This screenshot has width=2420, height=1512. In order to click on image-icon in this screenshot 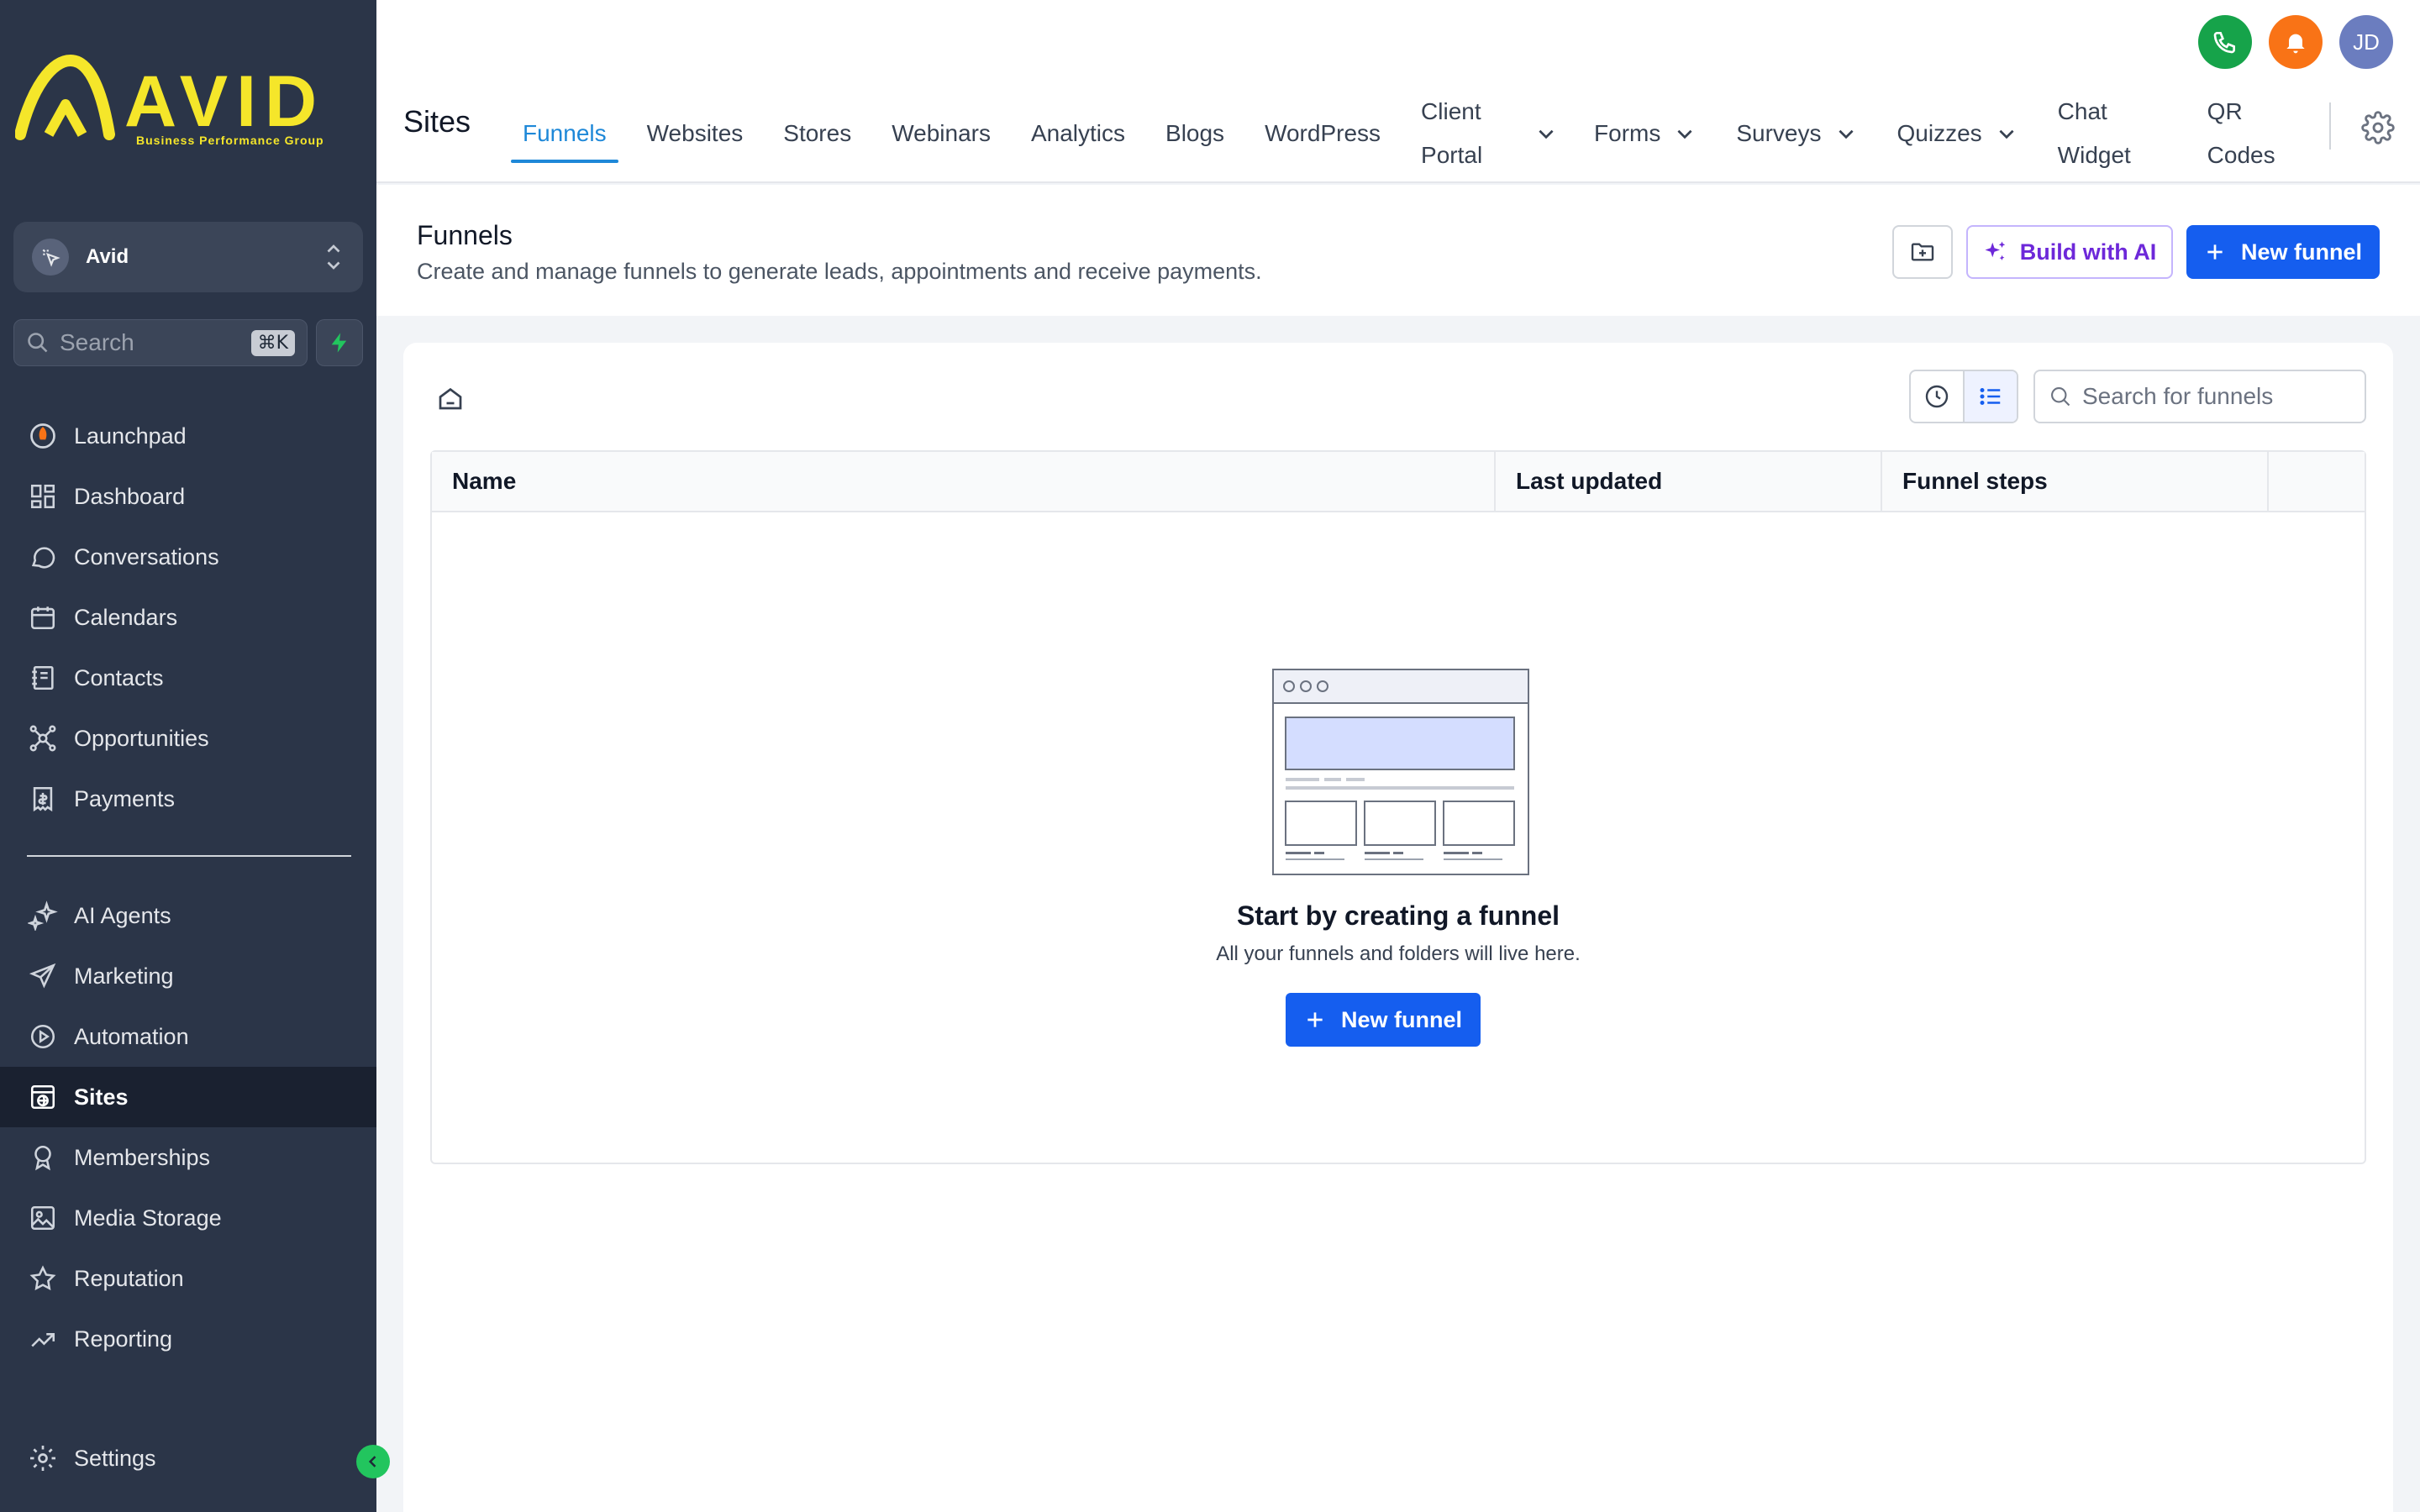, I will do `click(43, 1218)`.